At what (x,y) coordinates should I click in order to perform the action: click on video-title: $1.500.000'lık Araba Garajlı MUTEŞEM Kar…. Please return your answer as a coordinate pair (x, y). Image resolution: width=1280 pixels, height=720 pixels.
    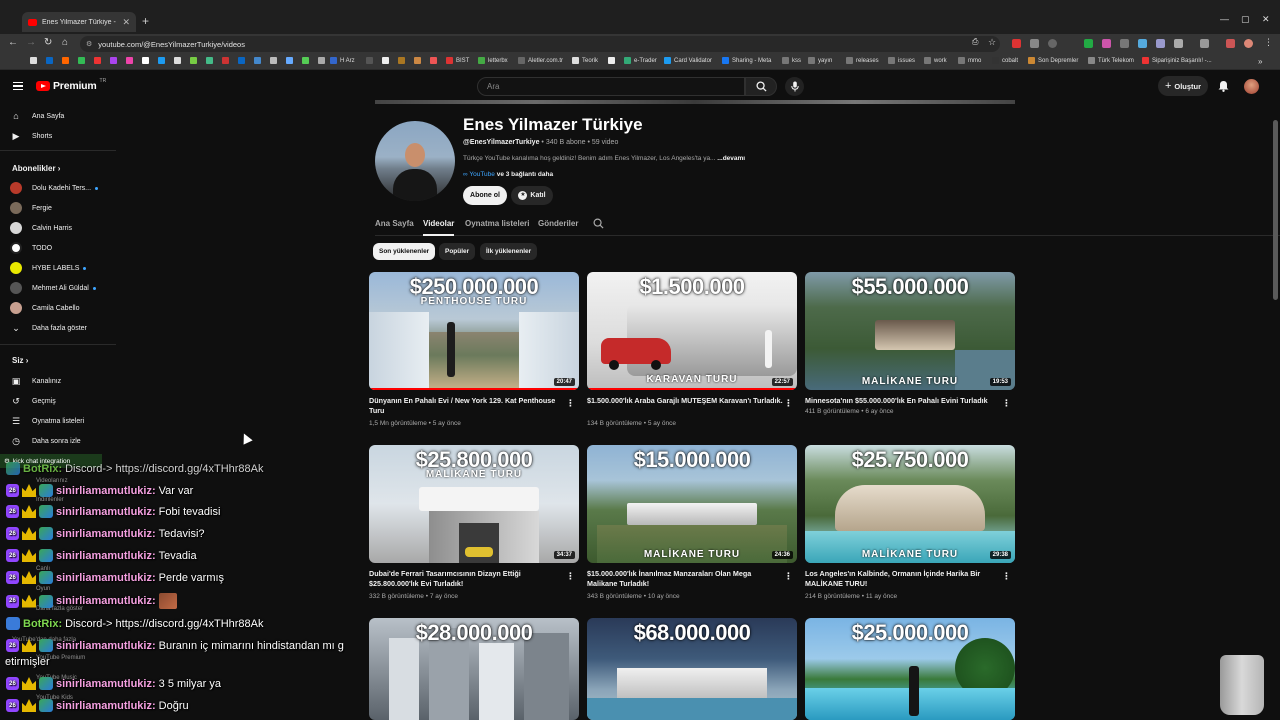
    Looking at the image, I should click on (685, 401).